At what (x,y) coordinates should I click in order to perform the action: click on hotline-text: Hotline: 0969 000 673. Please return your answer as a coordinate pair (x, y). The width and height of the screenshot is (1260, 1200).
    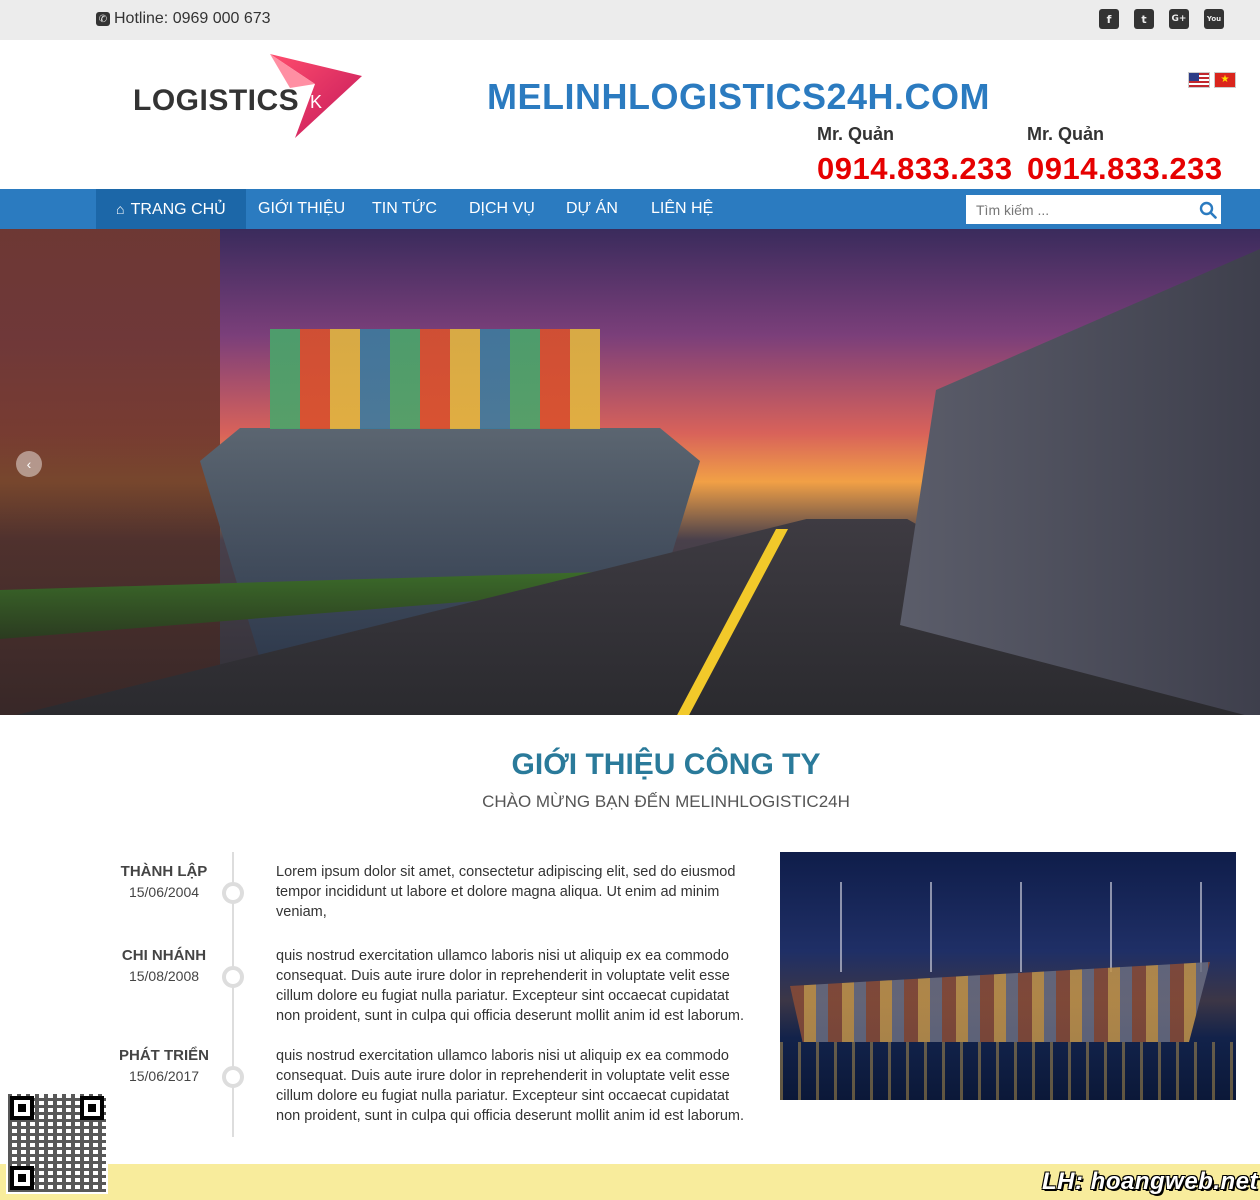
    Looking at the image, I should click on (192, 18).